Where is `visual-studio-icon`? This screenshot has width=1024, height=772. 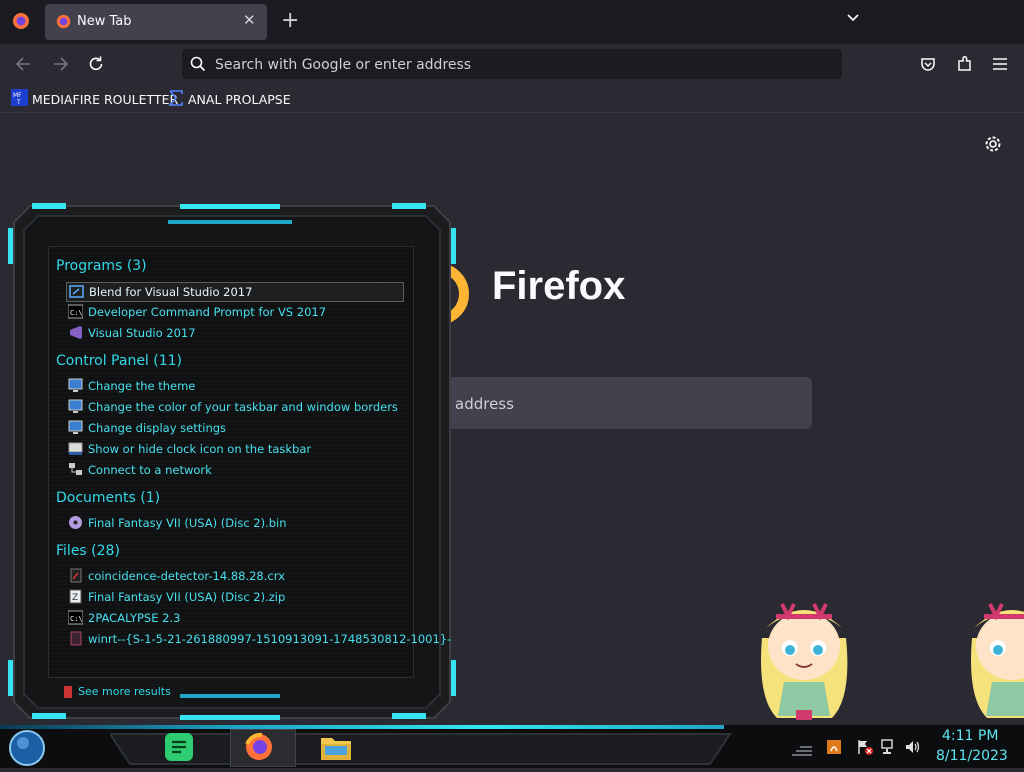 visual-studio-icon is located at coordinates (75, 332).